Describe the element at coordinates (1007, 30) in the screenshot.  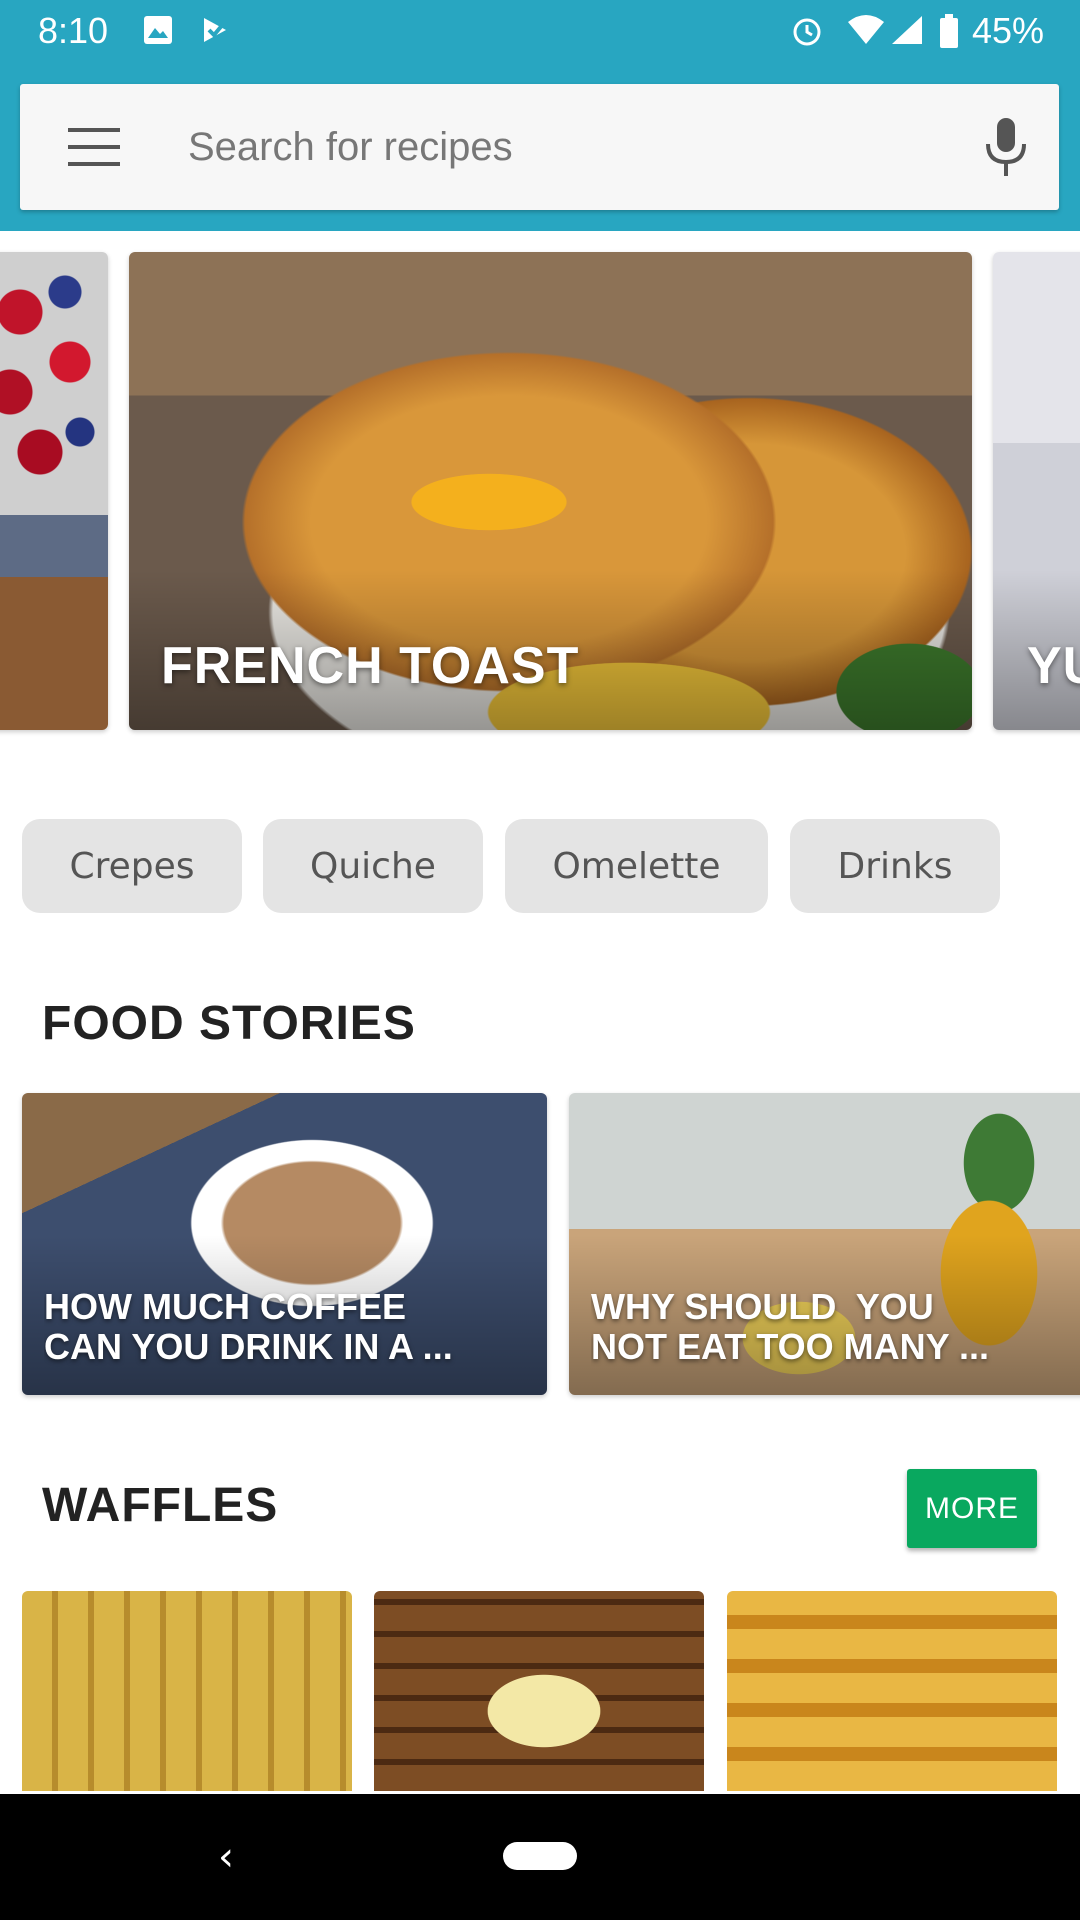
I see `battery-percent: 45%` at that location.